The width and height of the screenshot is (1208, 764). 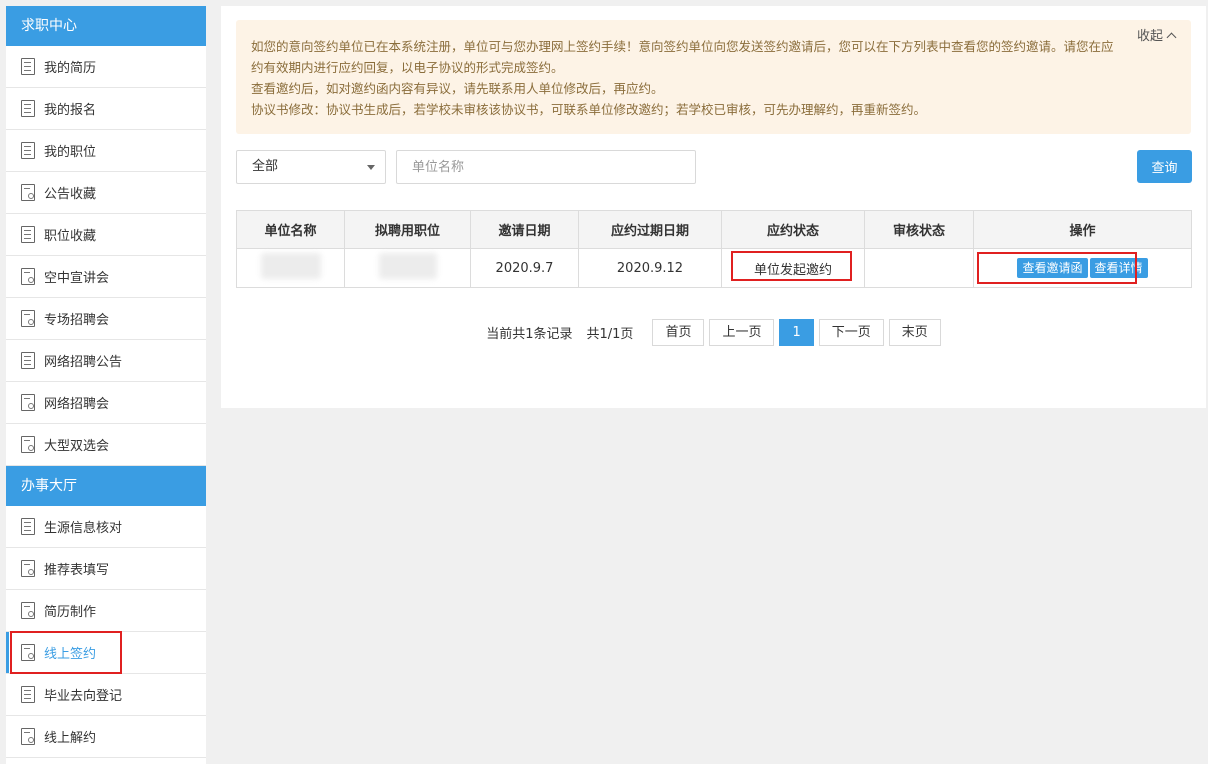 I want to click on column-header: 拟聘用职位, so click(x=407, y=229).